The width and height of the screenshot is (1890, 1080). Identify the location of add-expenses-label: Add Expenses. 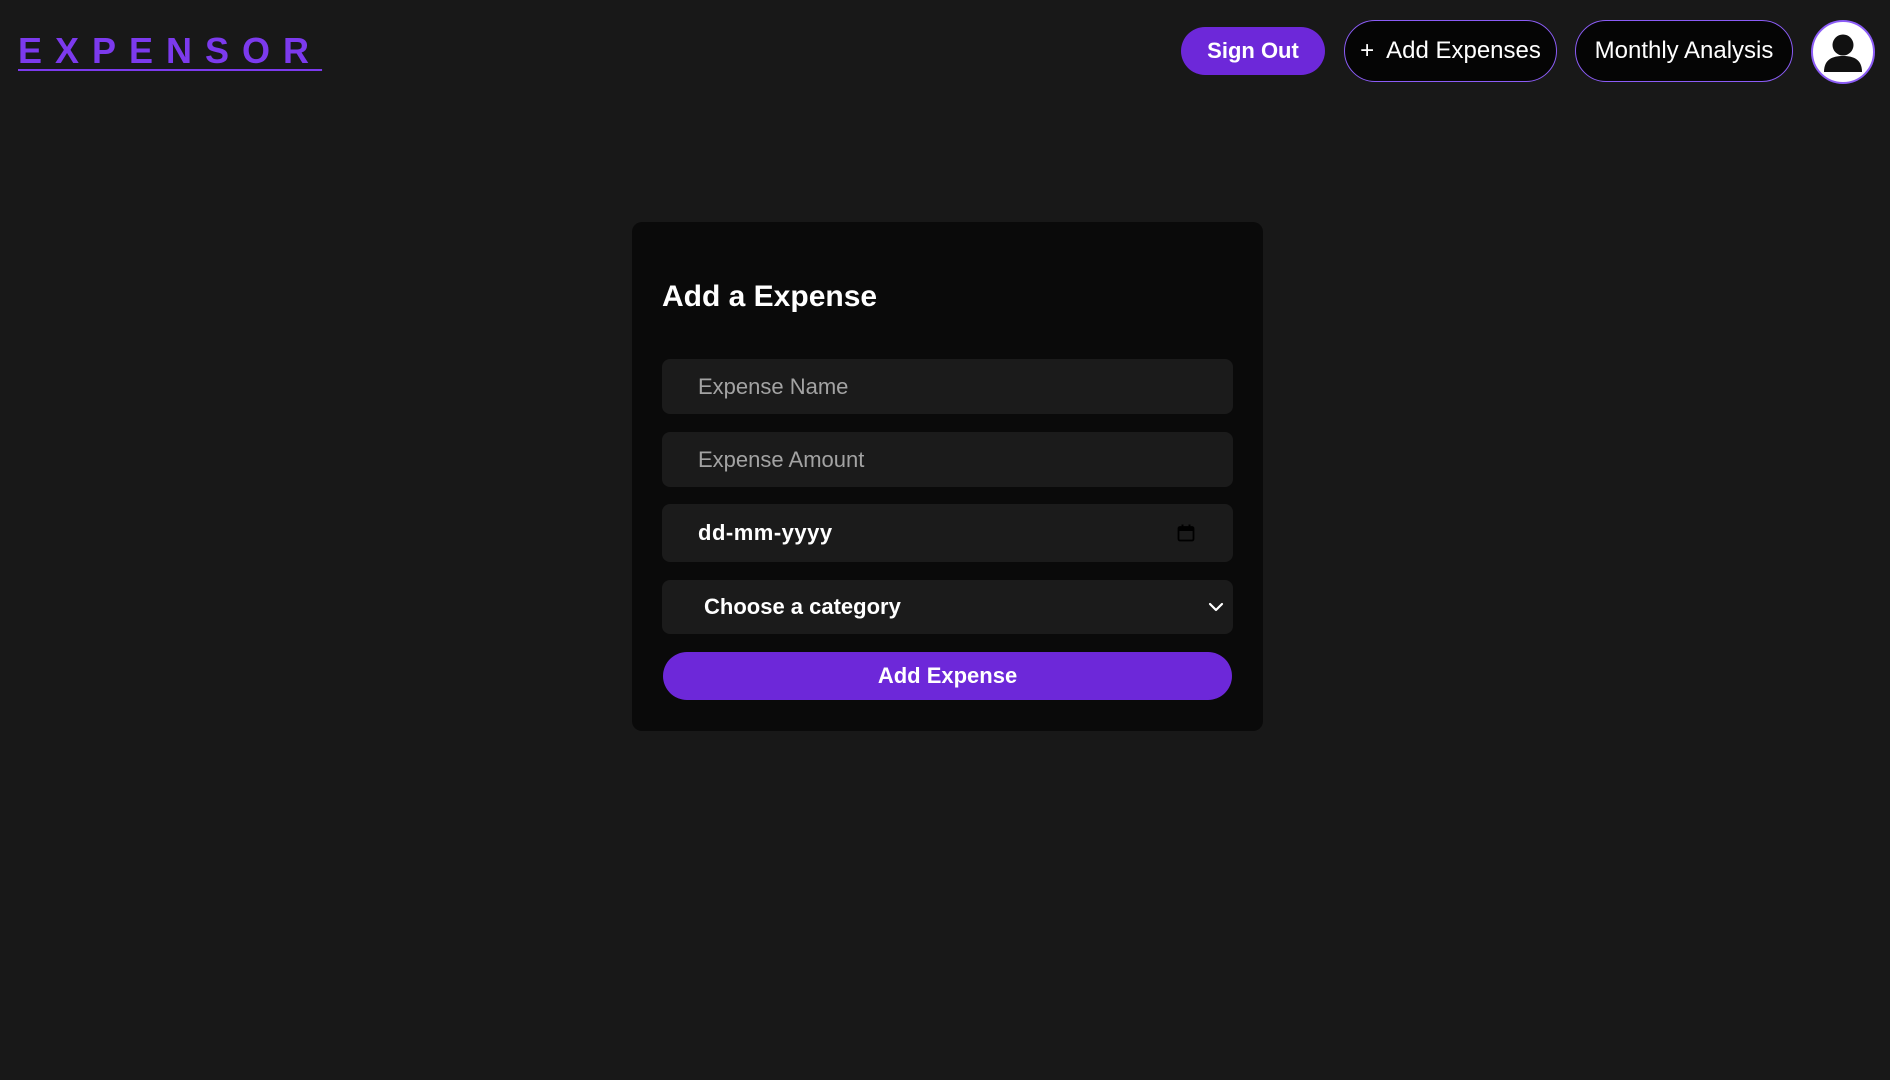
(1463, 50).